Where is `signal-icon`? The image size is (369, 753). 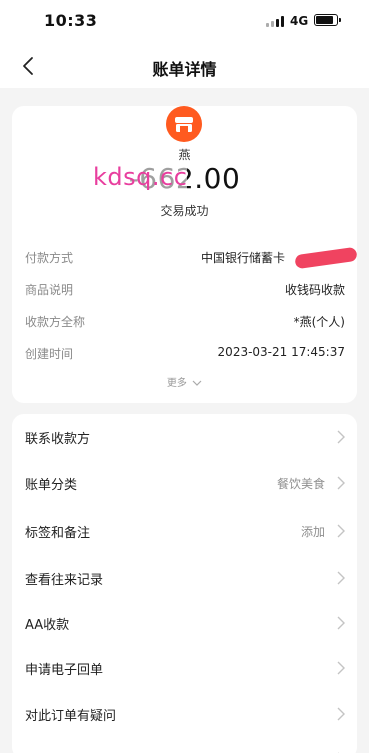 signal-icon is located at coordinates (275, 21).